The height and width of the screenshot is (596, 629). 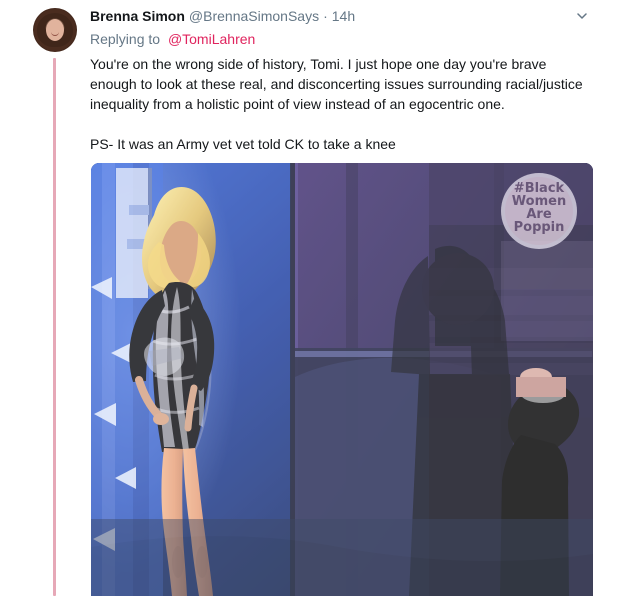 I want to click on avatar, so click(x=55, y=30).